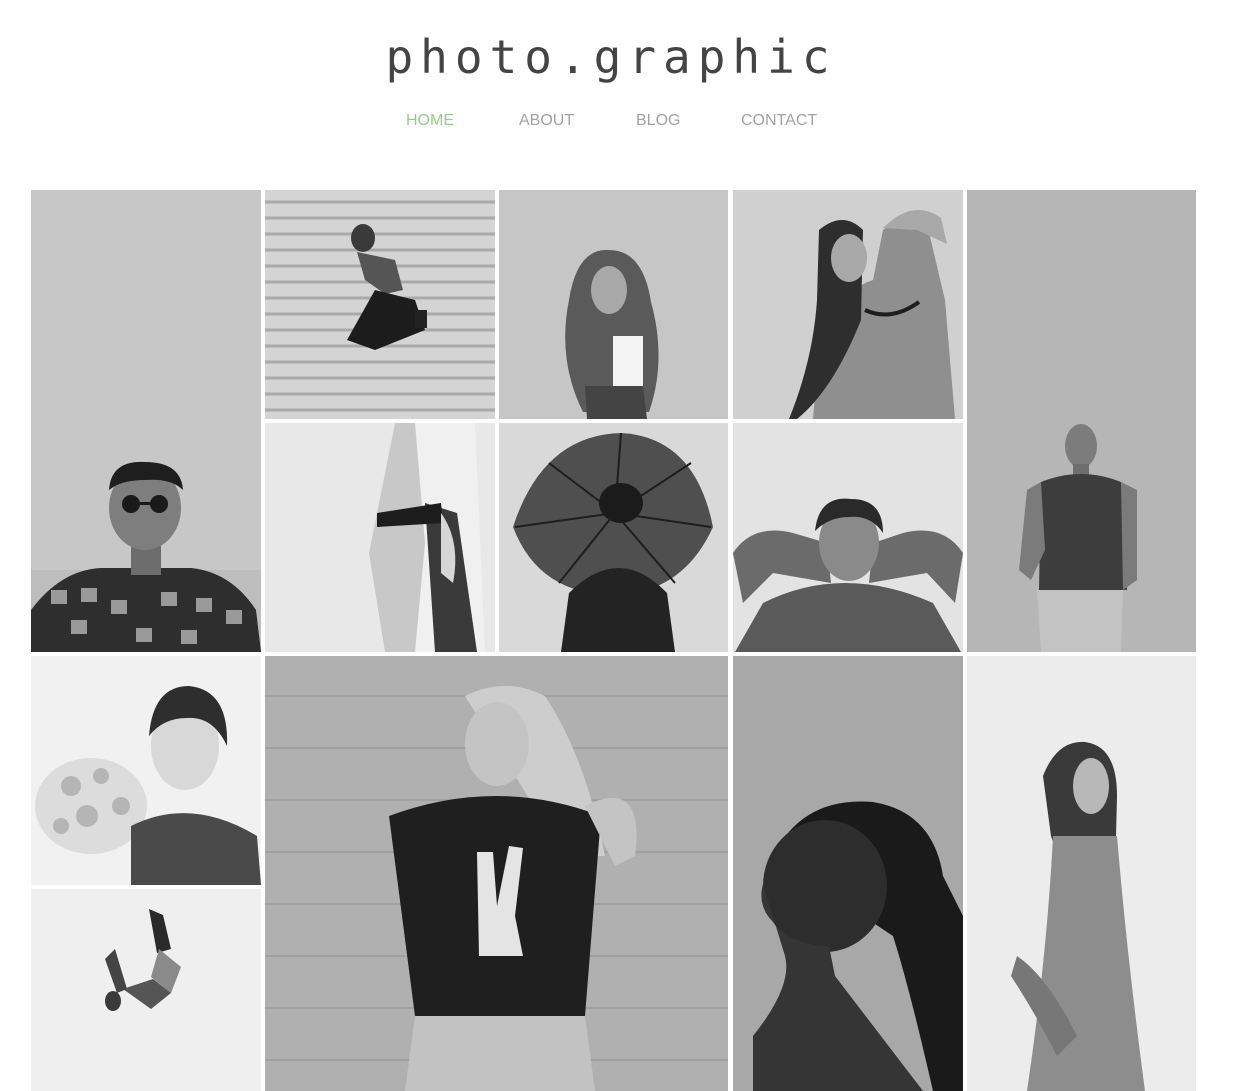 The width and height of the screenshot is (1258, 1091). I want to click on photo-man-hands-behind-head-icon, so click(848, 537).